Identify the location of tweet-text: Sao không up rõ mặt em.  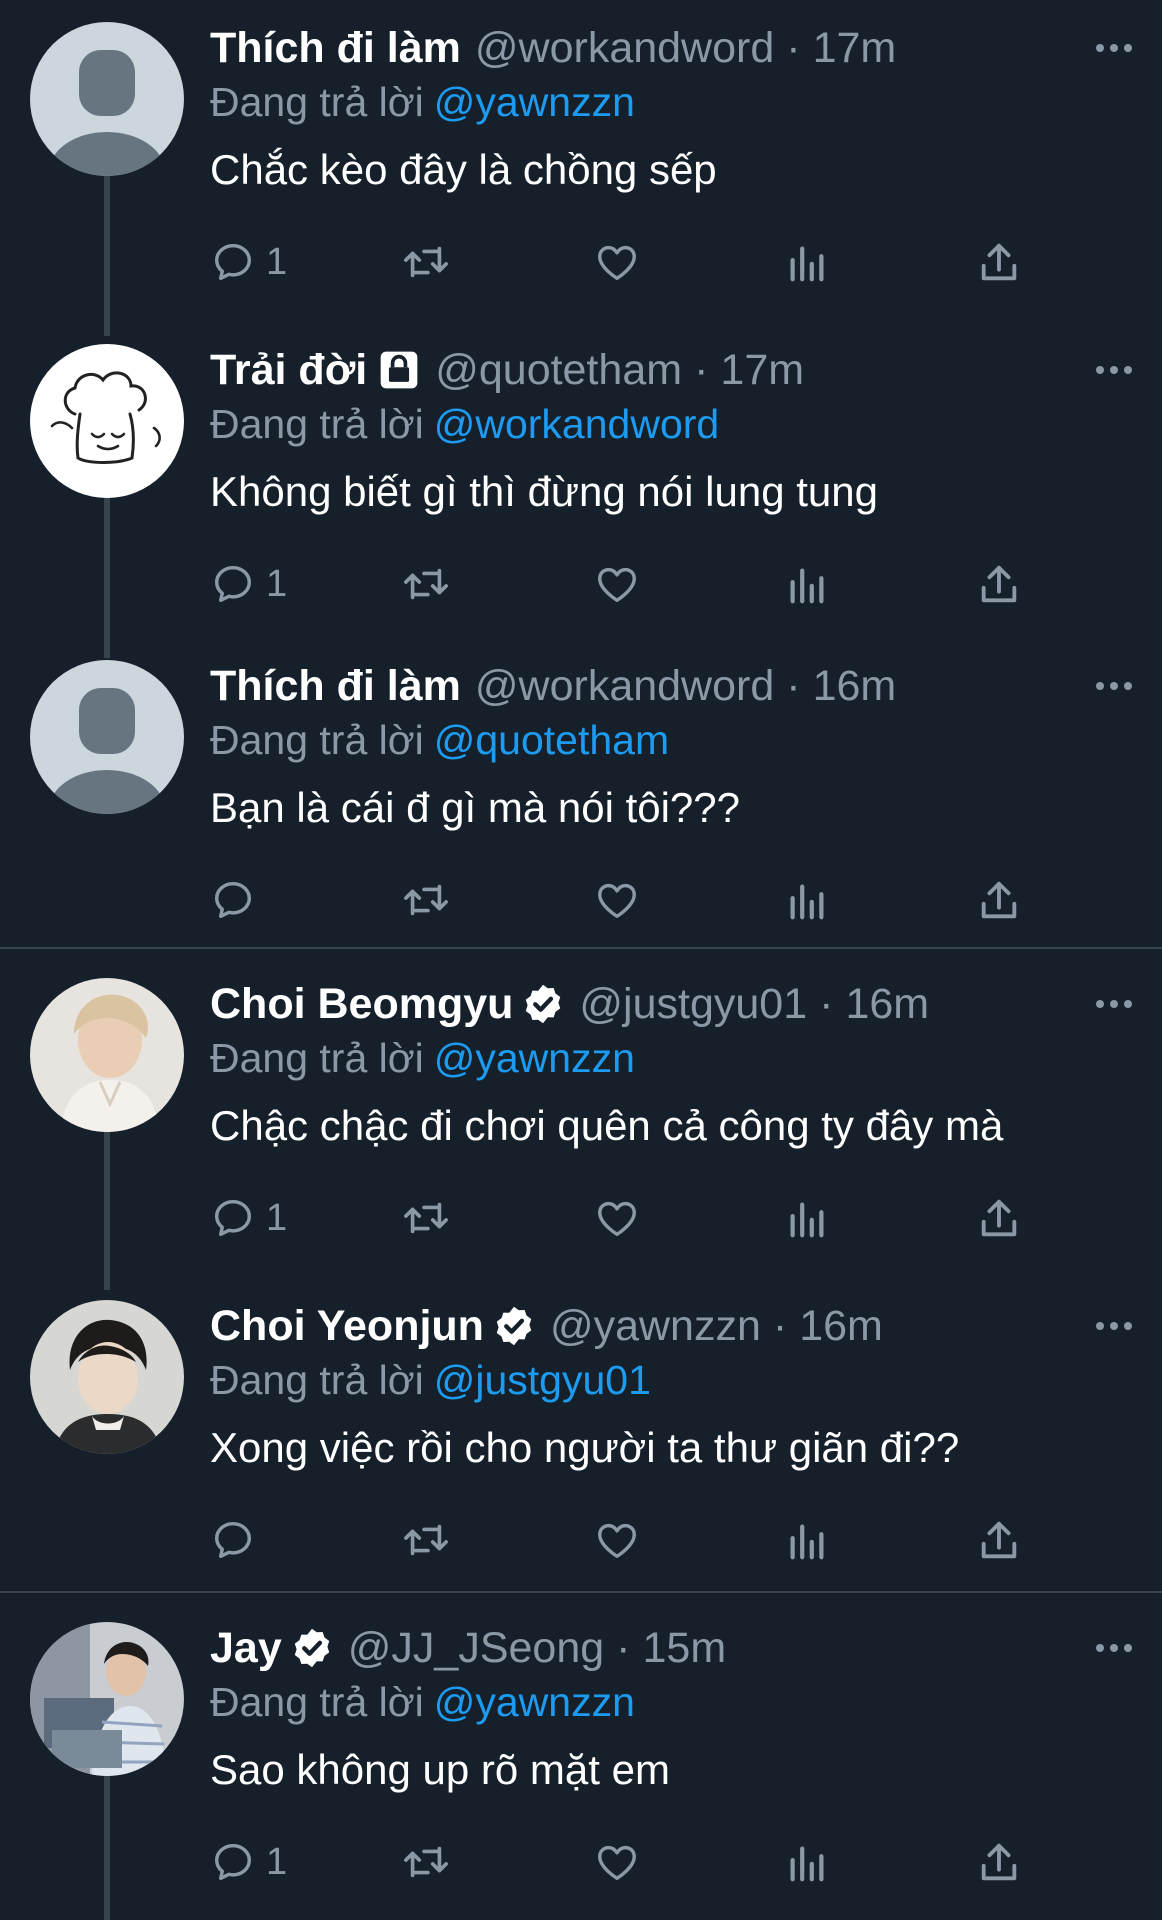
(440, 1769).